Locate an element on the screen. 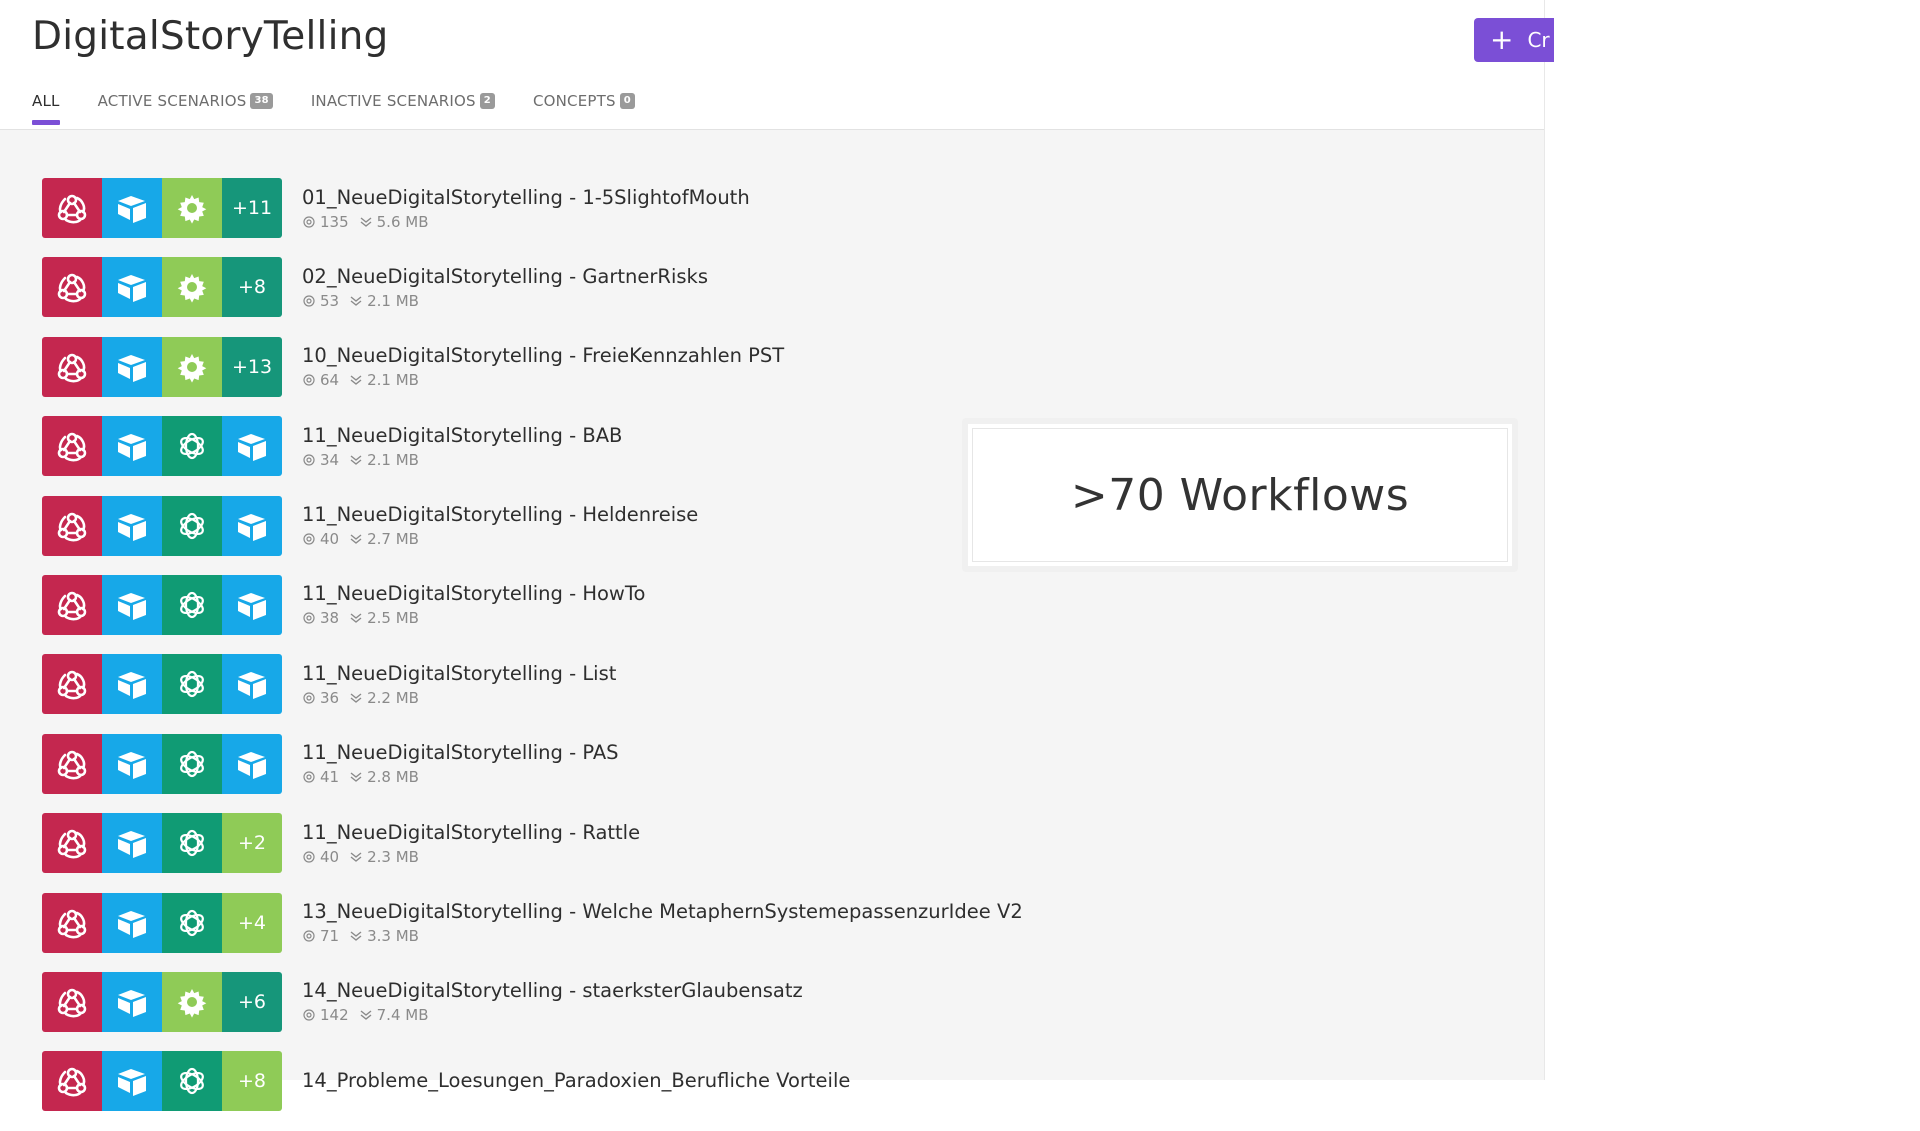 The width and height of the screenshot is (1920, 1131). scenario-meta: 64 2.1 MB is located at coordinates (543, 380).